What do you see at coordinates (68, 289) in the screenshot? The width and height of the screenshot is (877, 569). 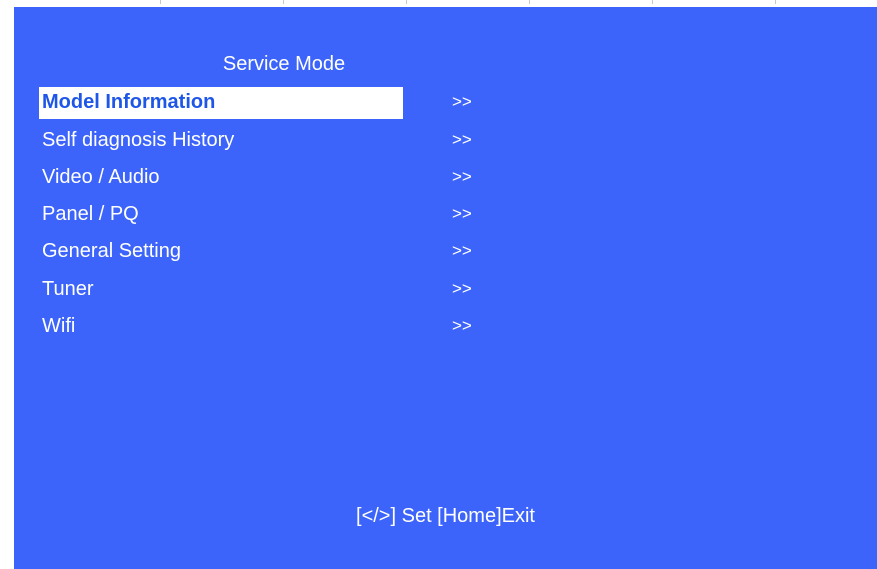 I see `menu-item-label: Tuner` at bounding box center [68, 289].